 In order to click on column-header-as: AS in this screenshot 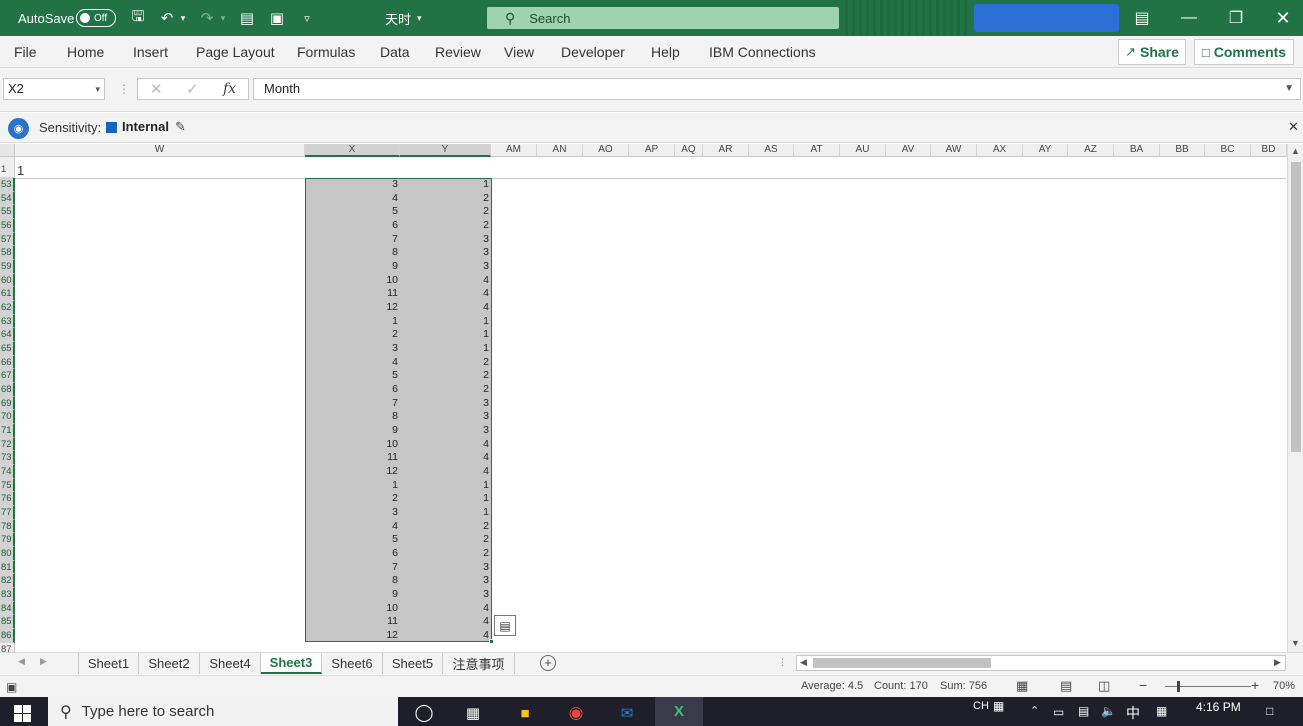, I will do `click(771, 150)`.